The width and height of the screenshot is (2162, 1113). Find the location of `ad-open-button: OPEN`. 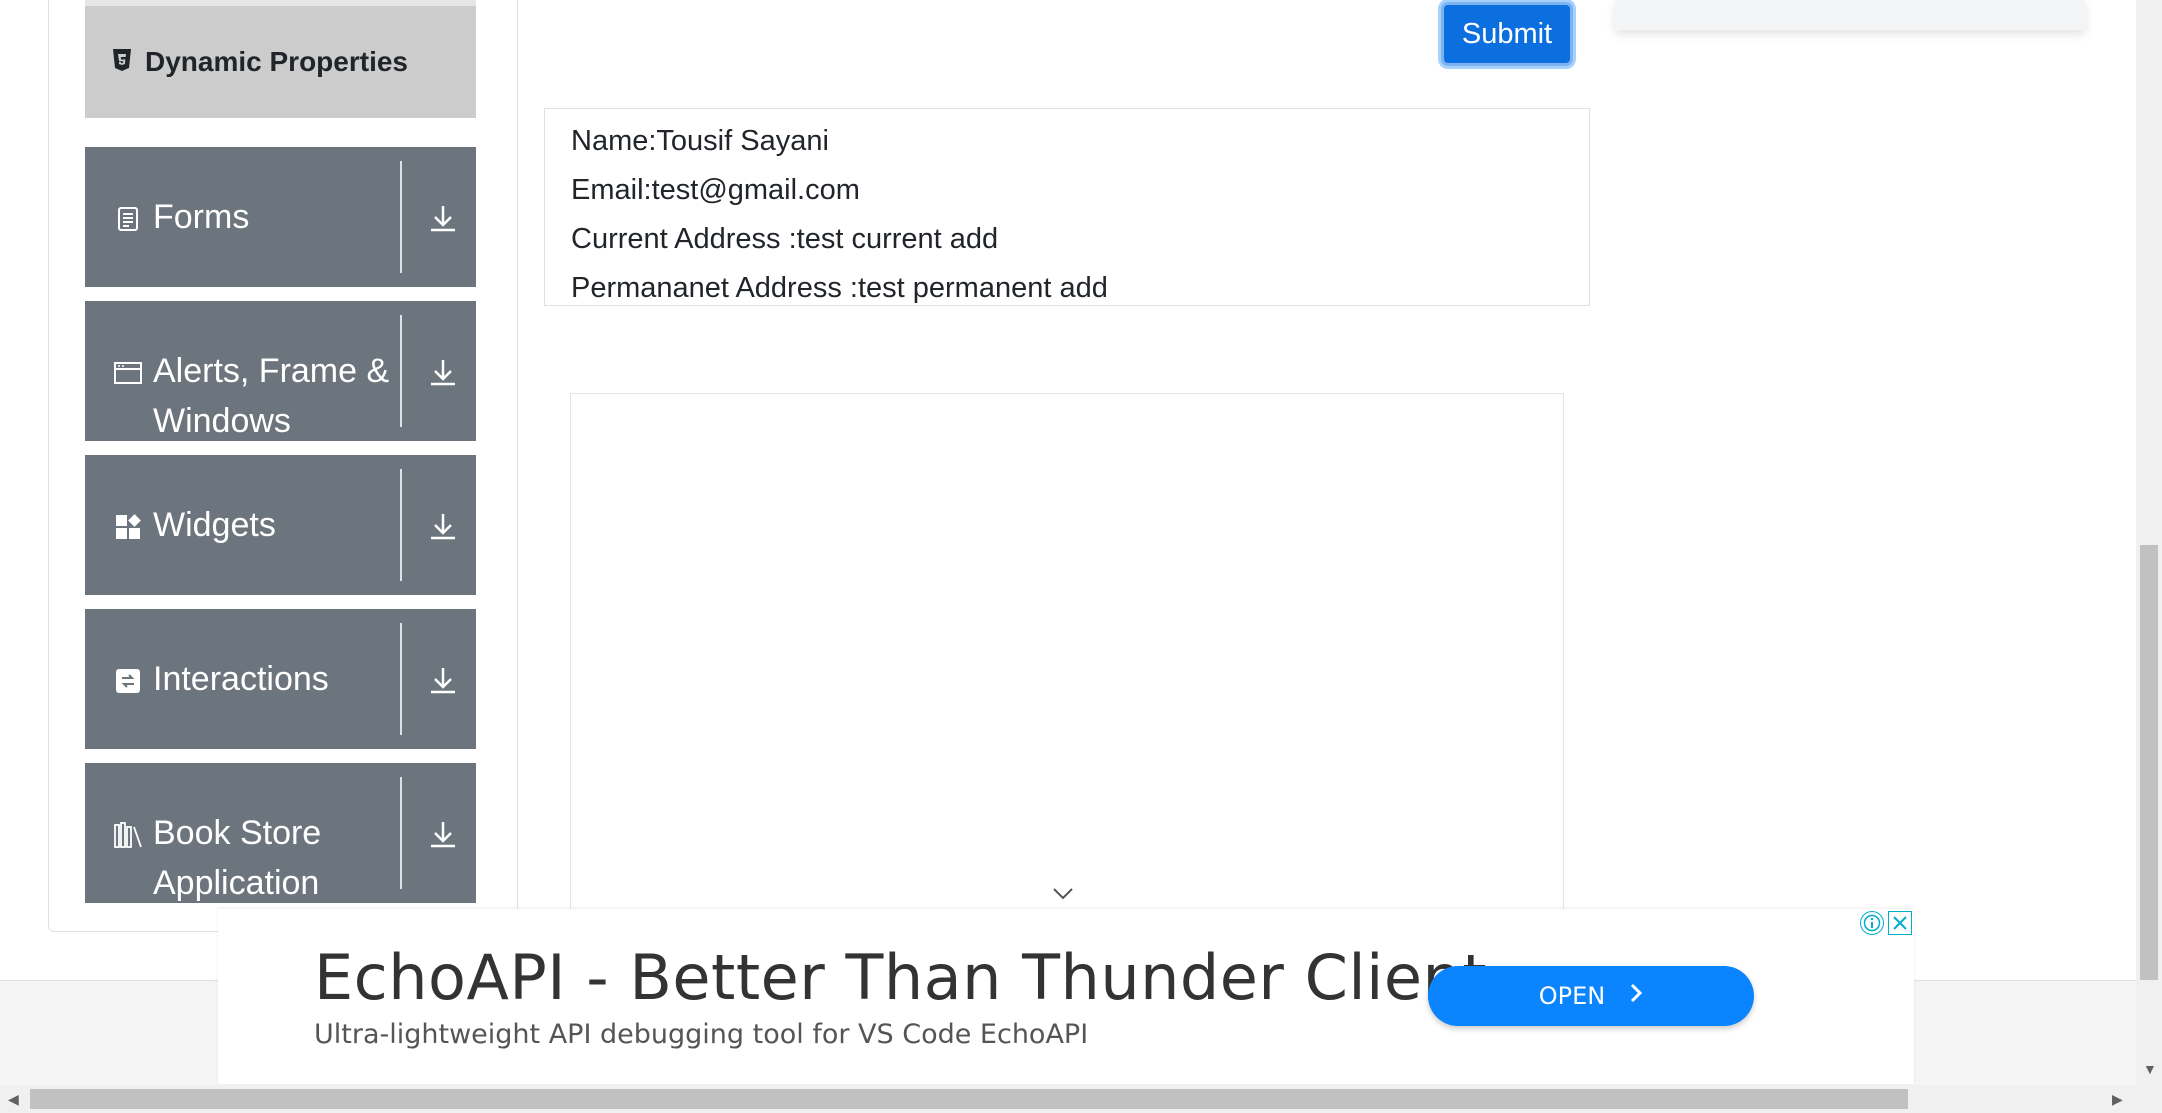

ad-open-button: OPEN is located at coordinates (1591, 996).